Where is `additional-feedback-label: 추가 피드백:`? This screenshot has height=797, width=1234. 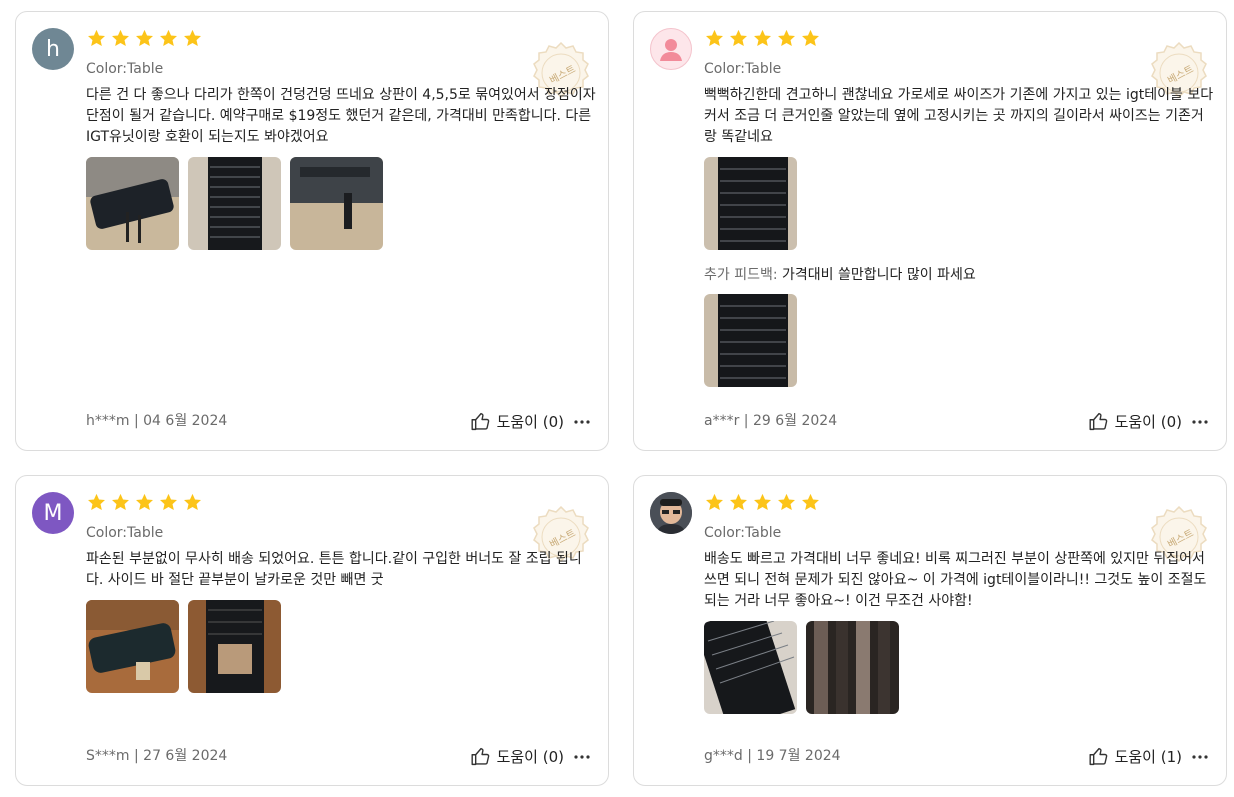 additional-feedback-label: 추가 피드백: is located at coordinates (741, 275).